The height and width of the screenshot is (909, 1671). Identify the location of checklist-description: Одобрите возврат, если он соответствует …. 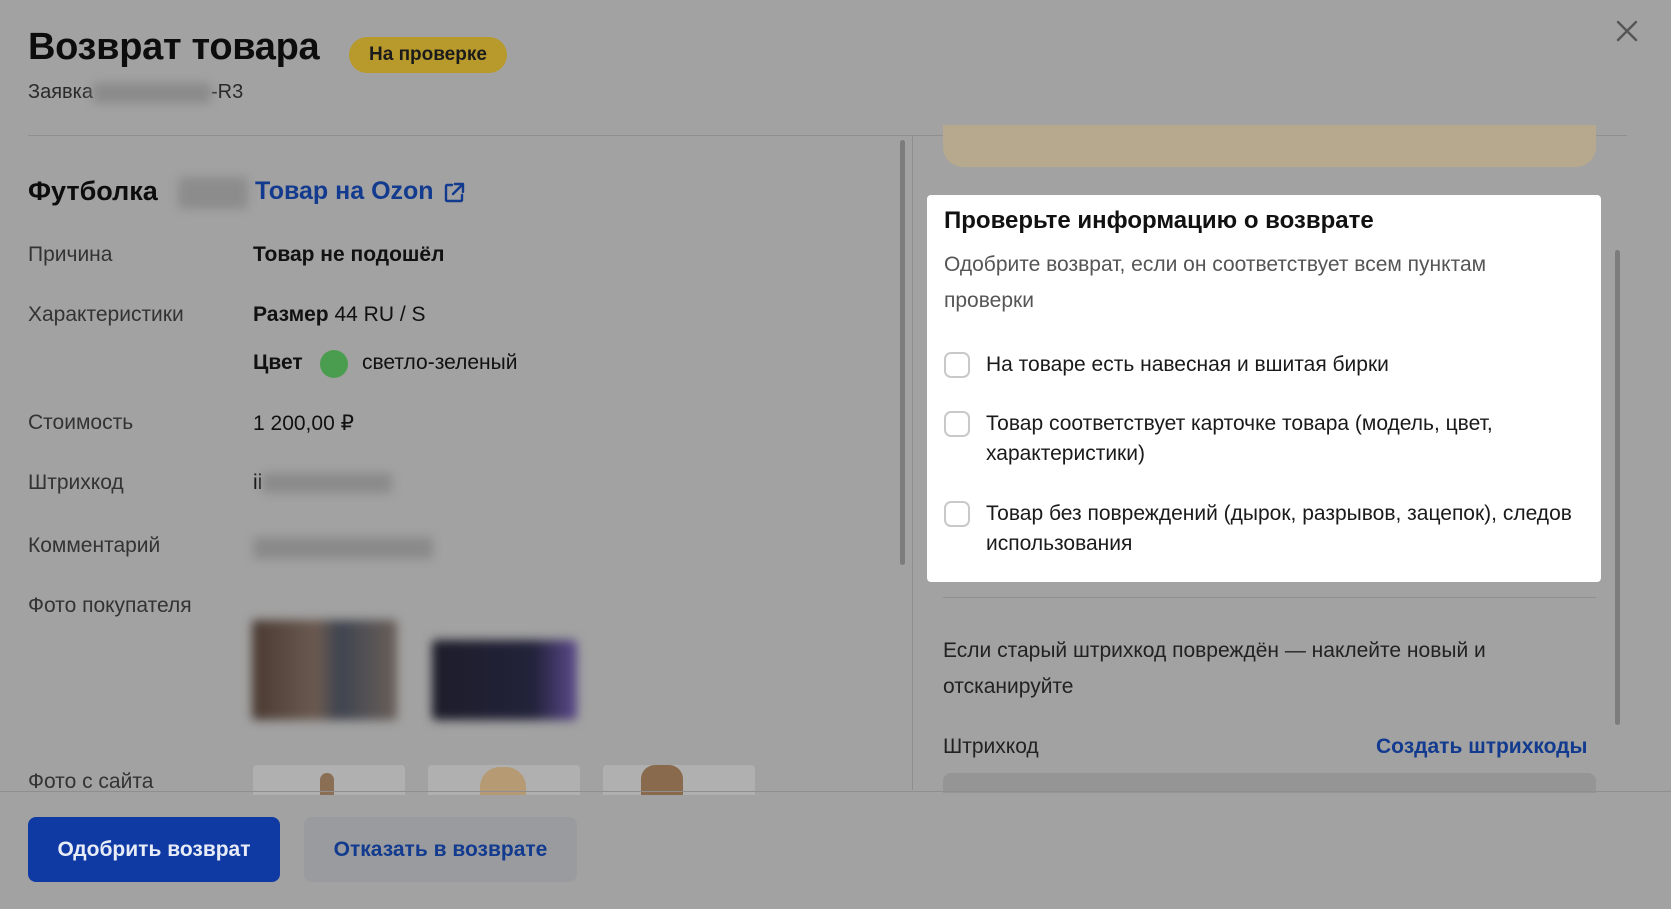
(1215, 282).